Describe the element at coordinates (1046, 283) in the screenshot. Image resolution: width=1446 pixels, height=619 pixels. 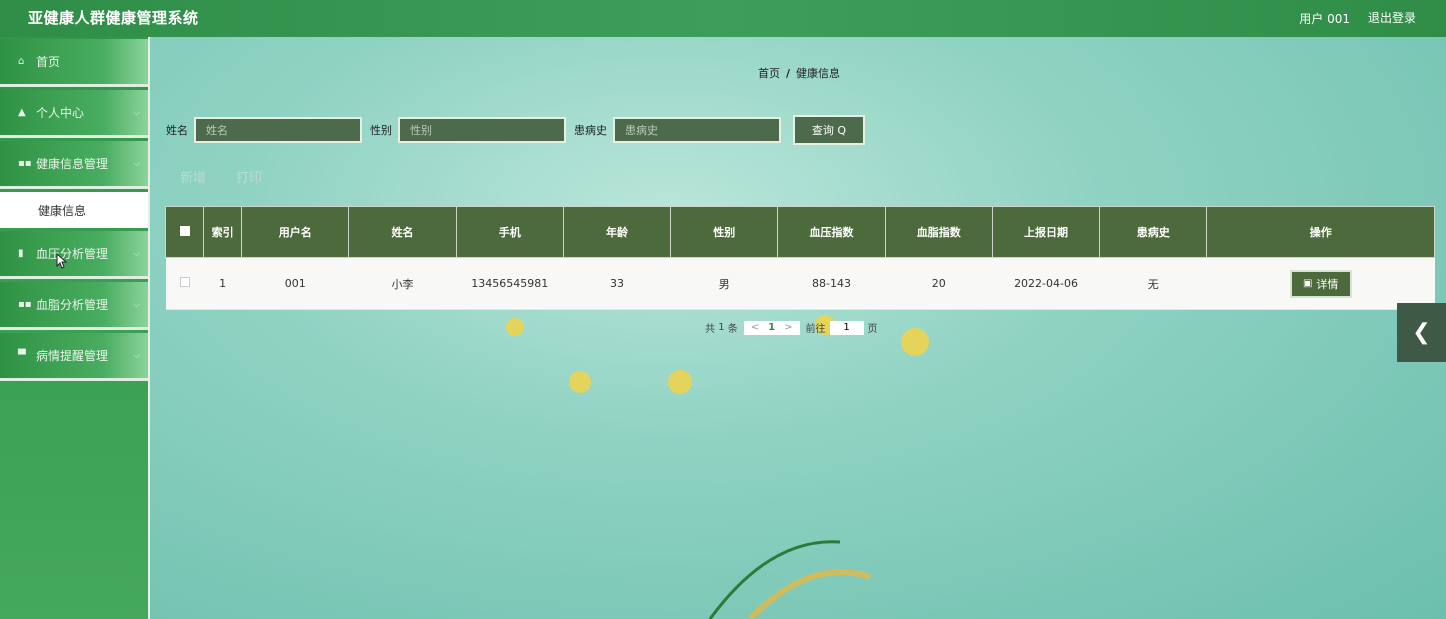
I see `cell-report-date: 2022-04-06` at that location.